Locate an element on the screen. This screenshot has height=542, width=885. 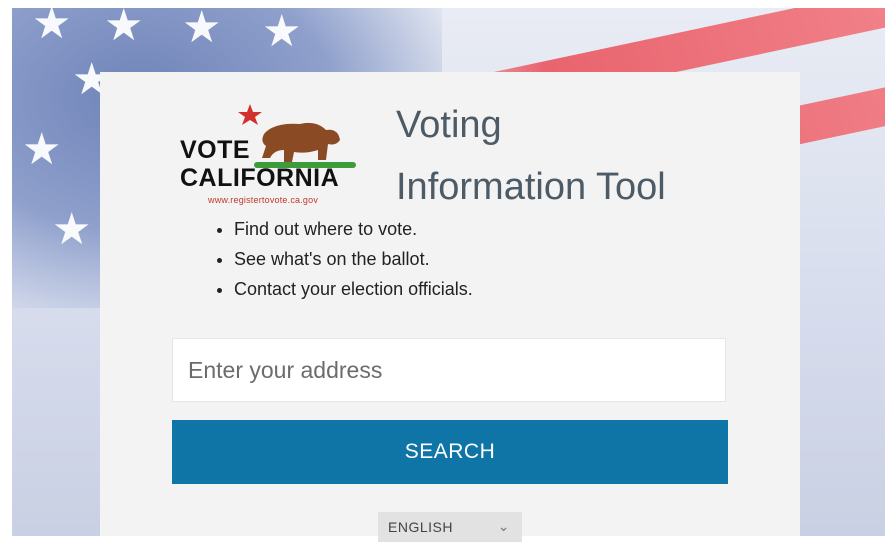
language-select: ENGLISH ⌄ is located at coordinates (450, 527).